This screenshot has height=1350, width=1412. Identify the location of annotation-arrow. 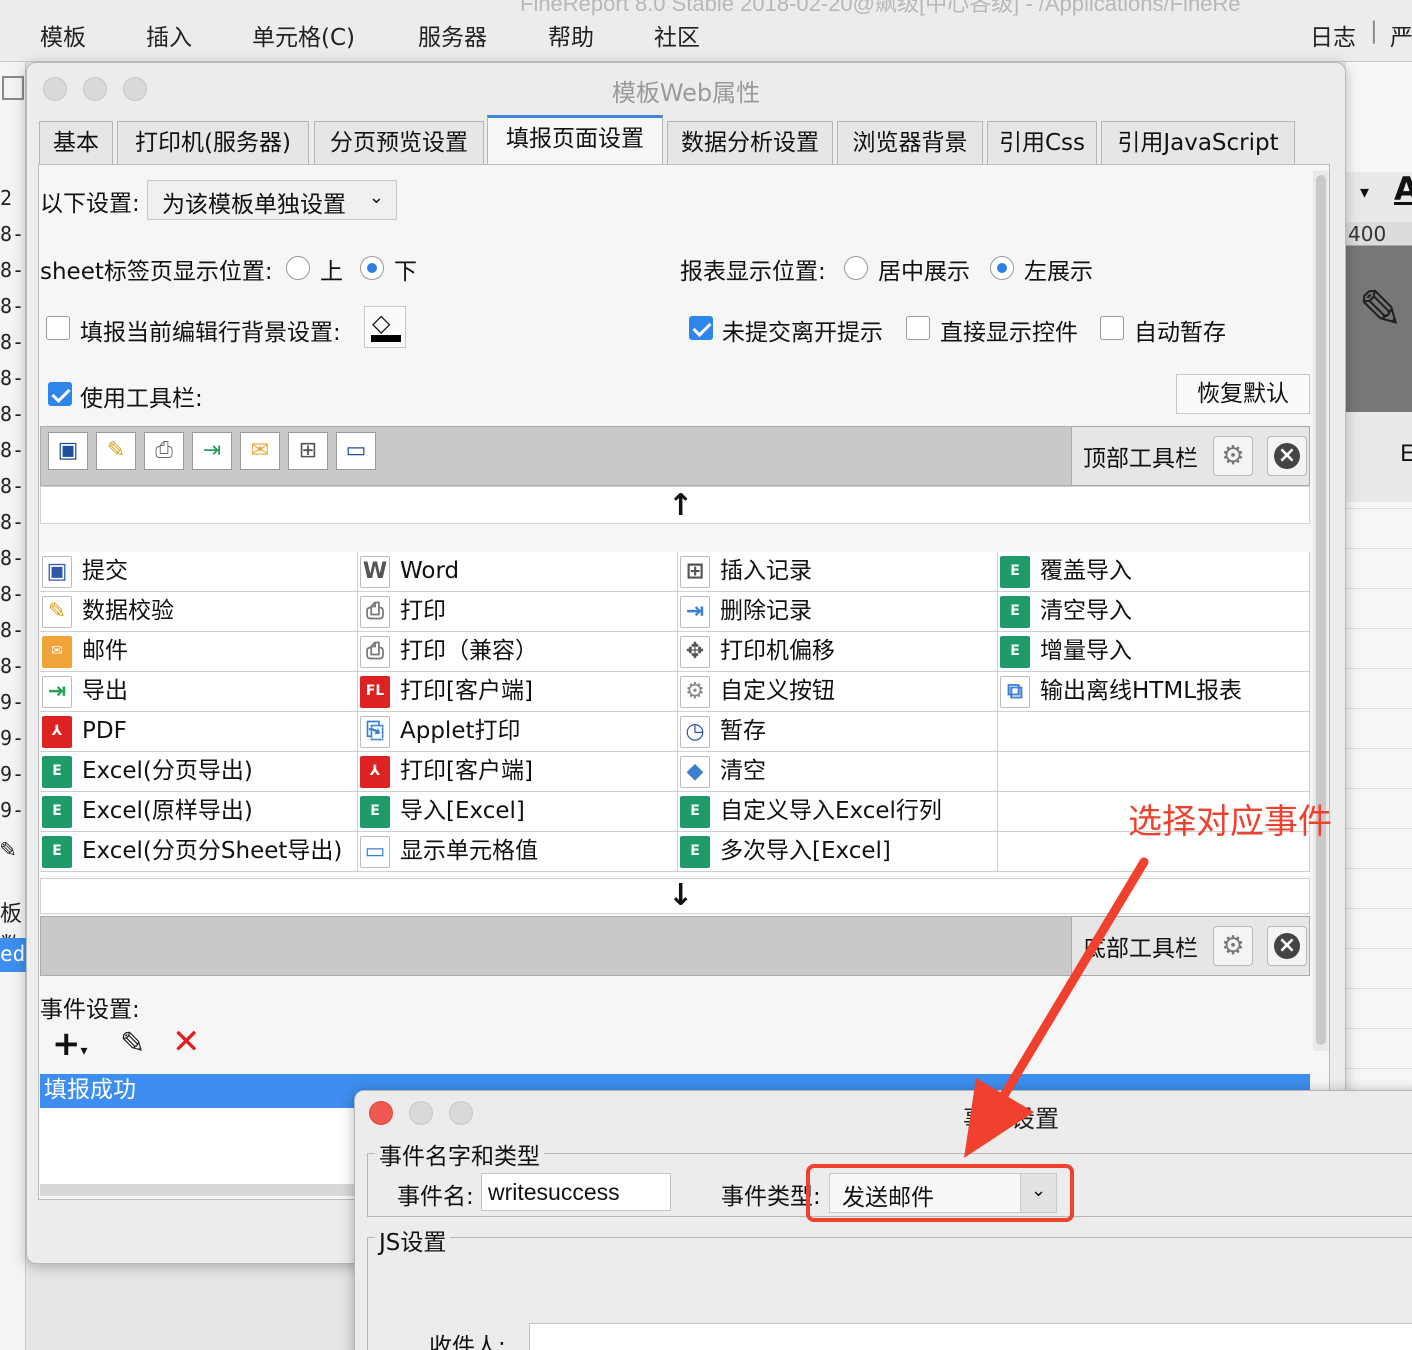
(1056, 1007).